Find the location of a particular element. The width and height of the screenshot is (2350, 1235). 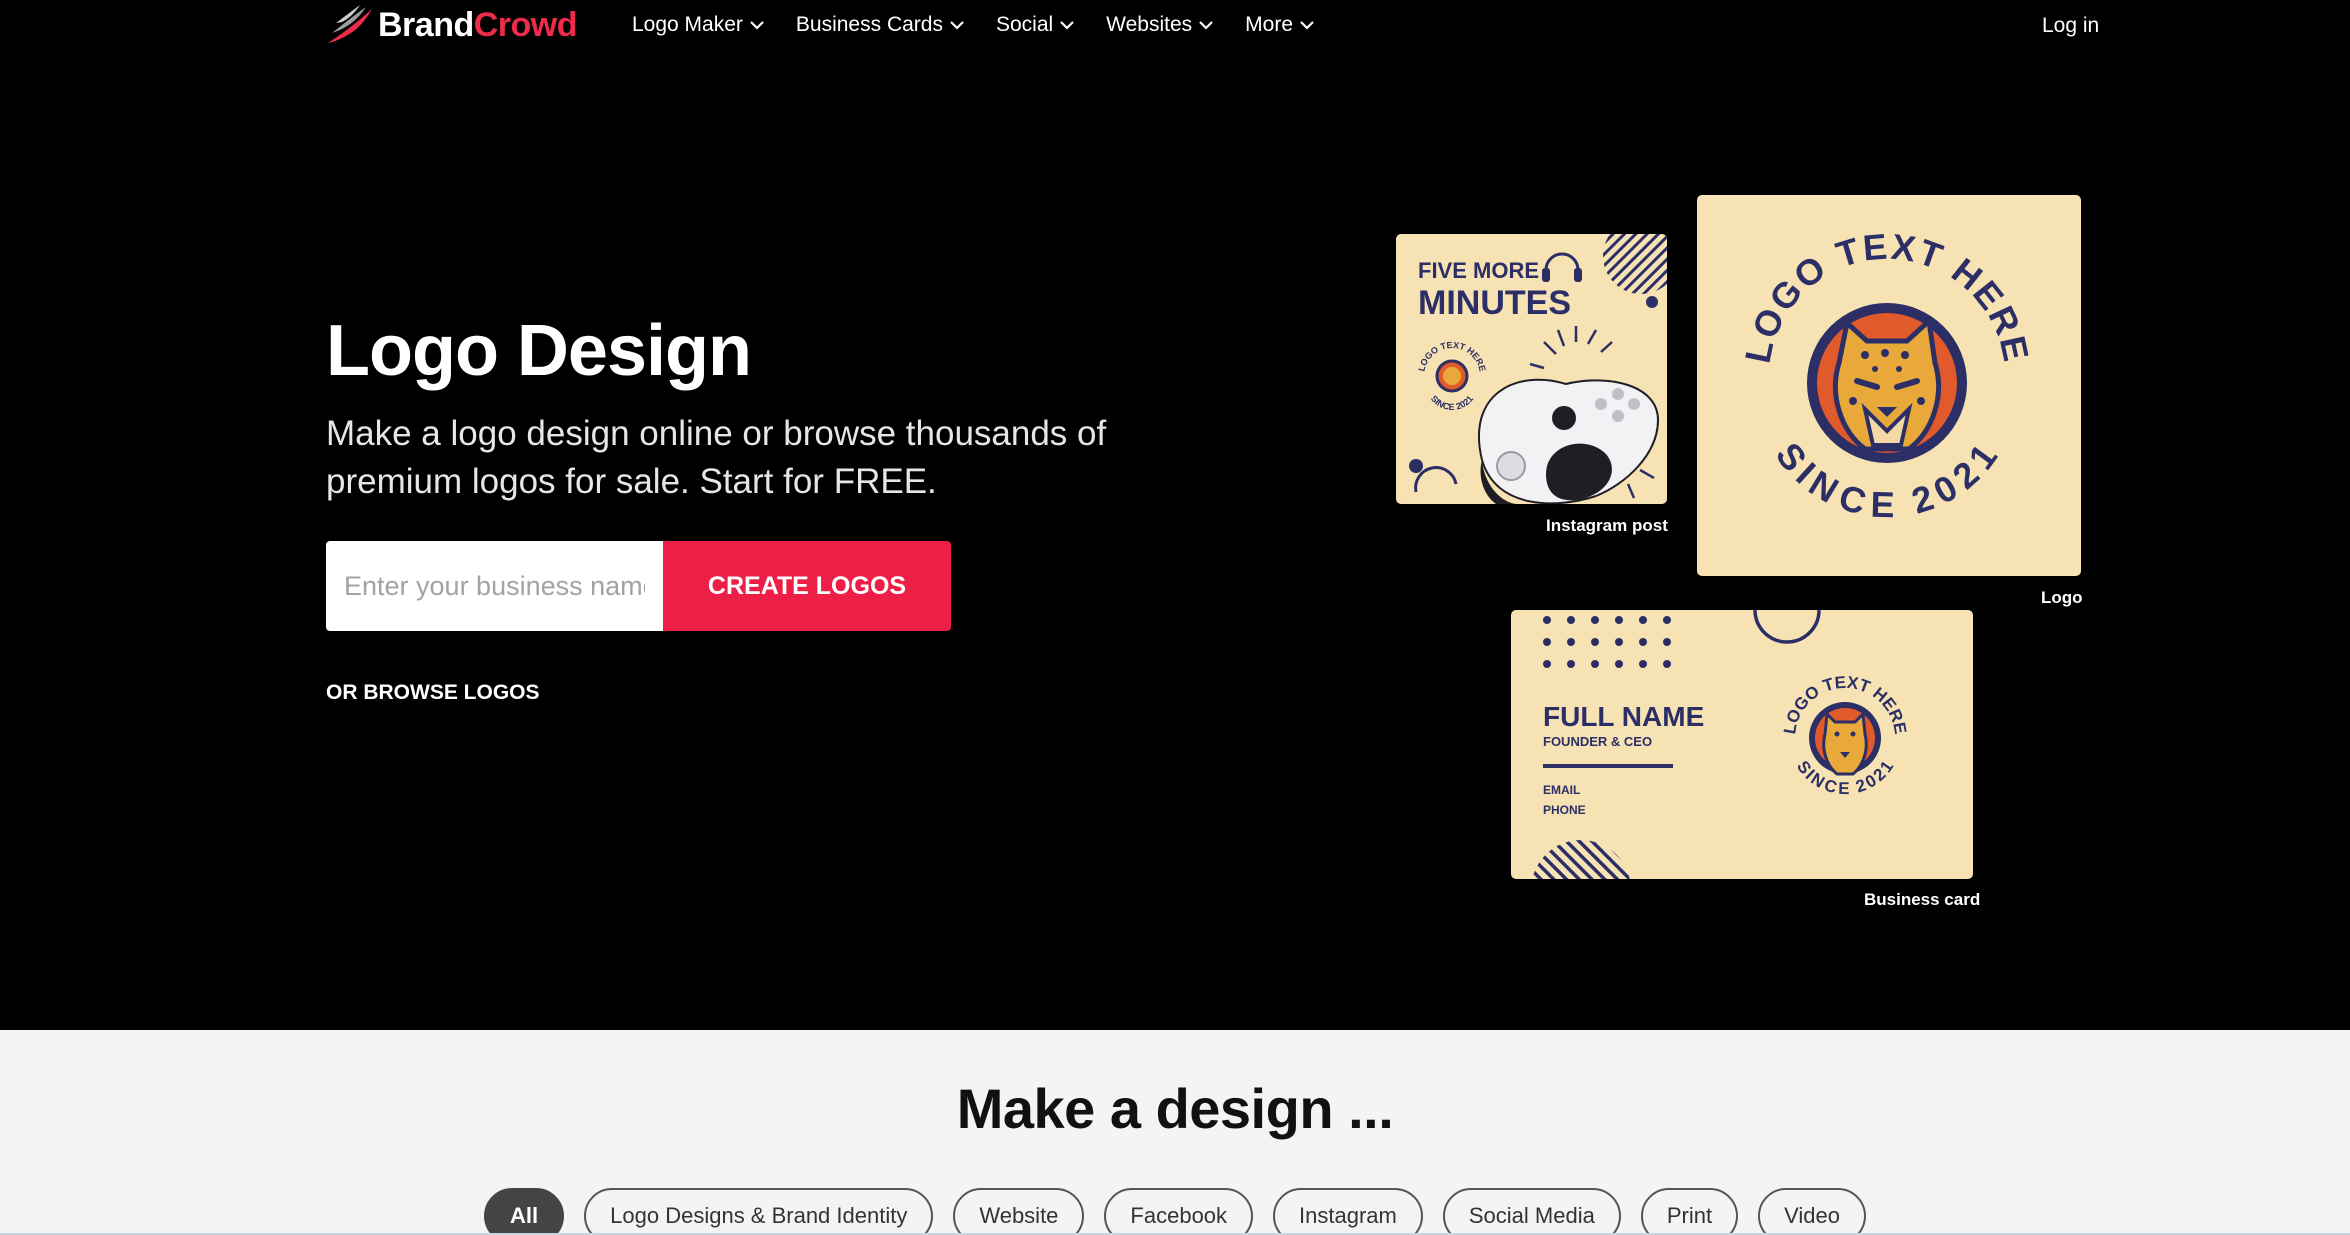

nav-social: Social is located at coordinates (1035, 25).